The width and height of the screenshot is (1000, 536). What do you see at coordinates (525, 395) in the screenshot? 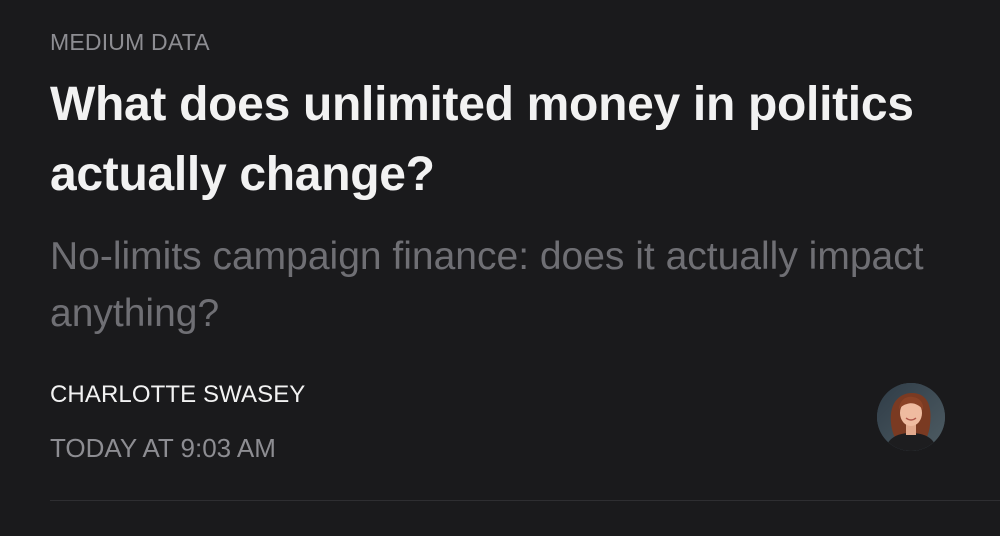
I see `author-name: CHARLOTTE SWASEY` at bounding box center [525, 395].